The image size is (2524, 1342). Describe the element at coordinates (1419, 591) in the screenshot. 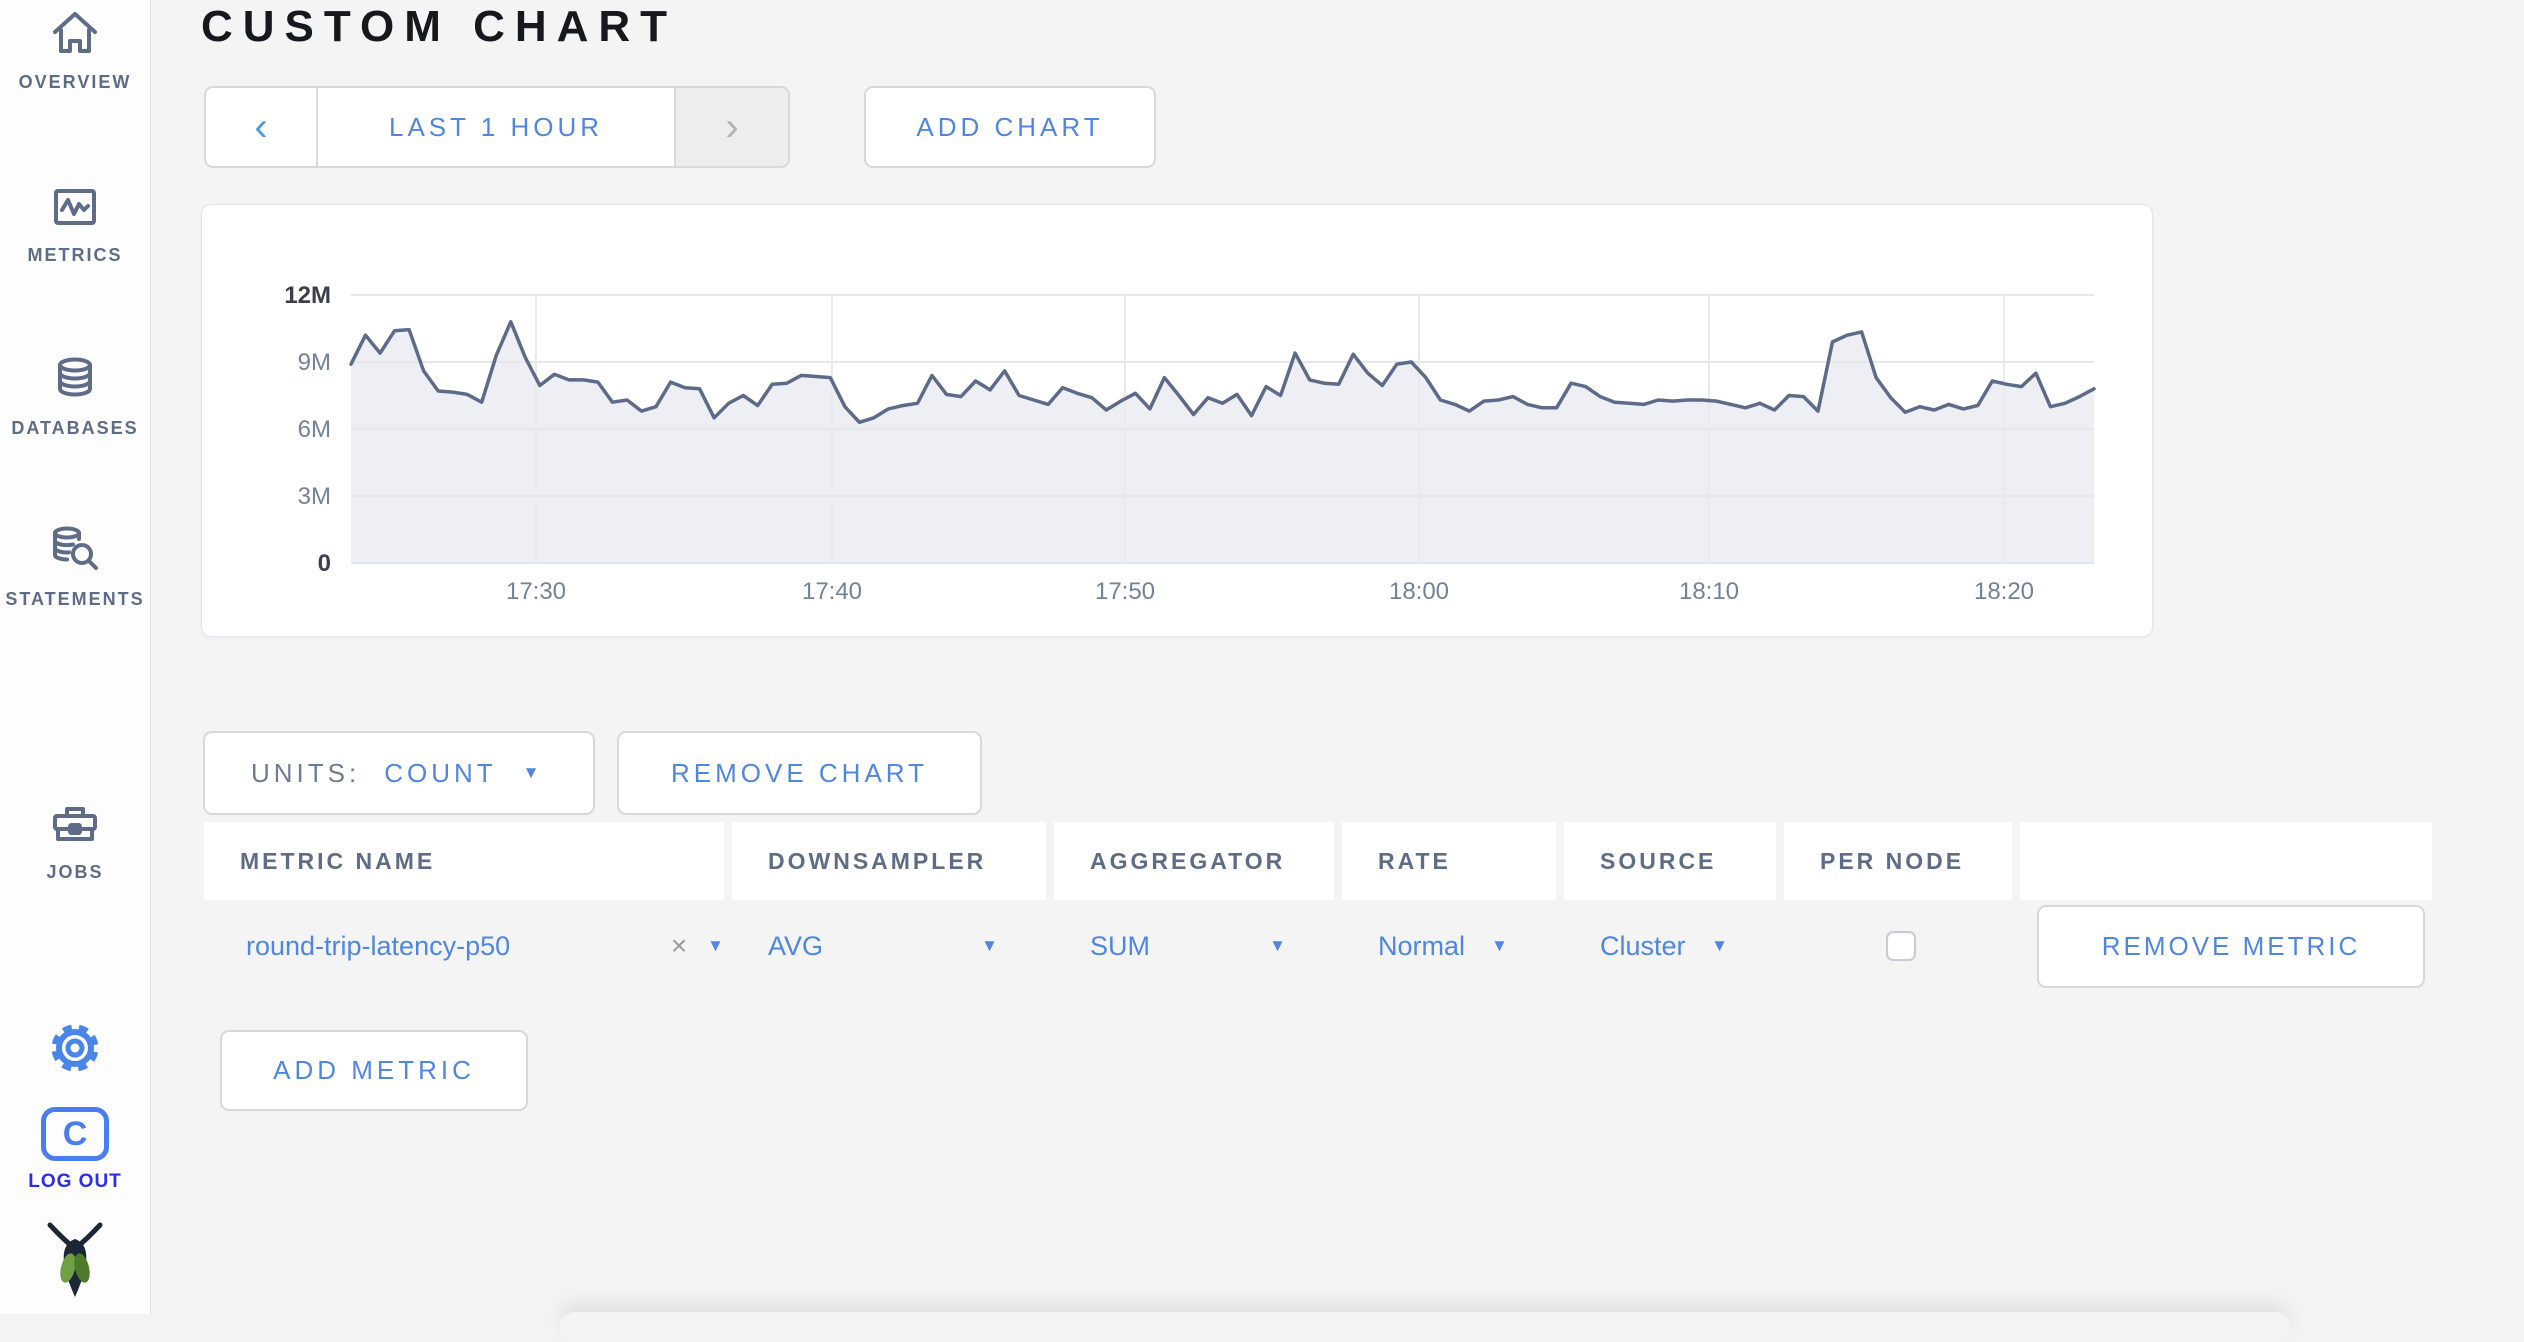

I see `svg-text: 18:00` at that location.